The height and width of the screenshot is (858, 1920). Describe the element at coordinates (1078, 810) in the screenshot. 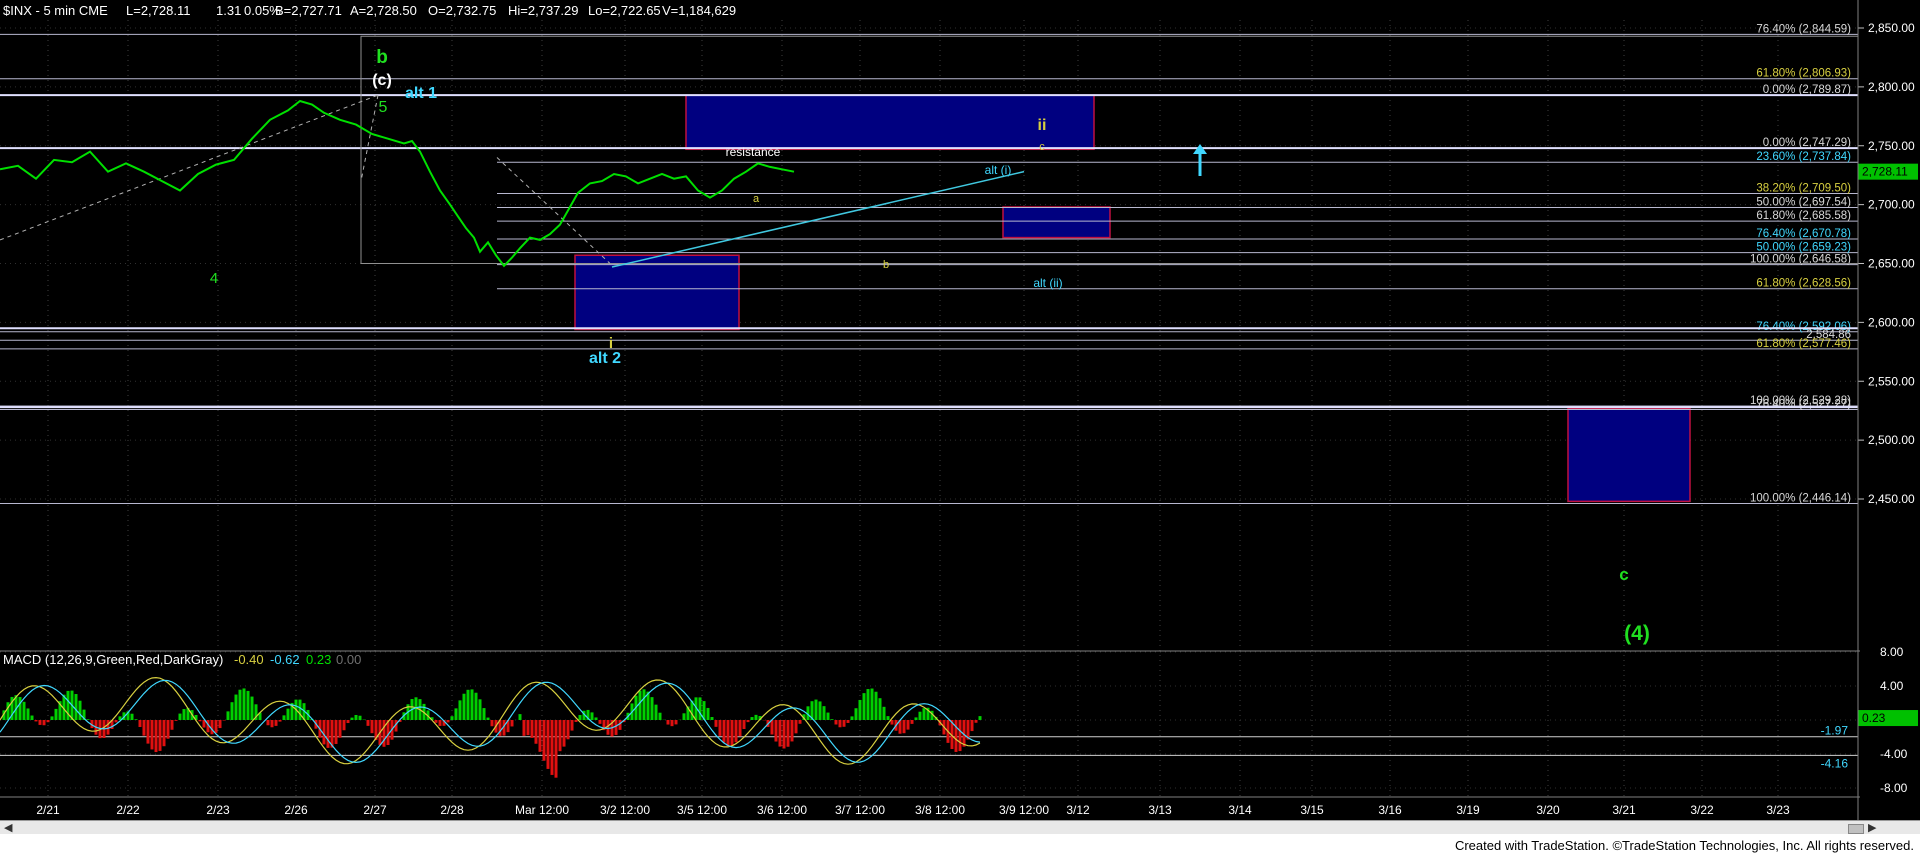

I see `time-tick-label: 3/12` at that location.